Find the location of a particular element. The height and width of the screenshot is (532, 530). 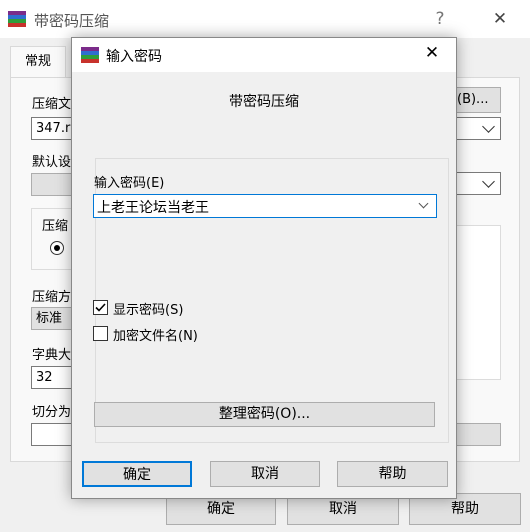

password-input: 上老王论坛当老王 is located at coordinates (265, 206).